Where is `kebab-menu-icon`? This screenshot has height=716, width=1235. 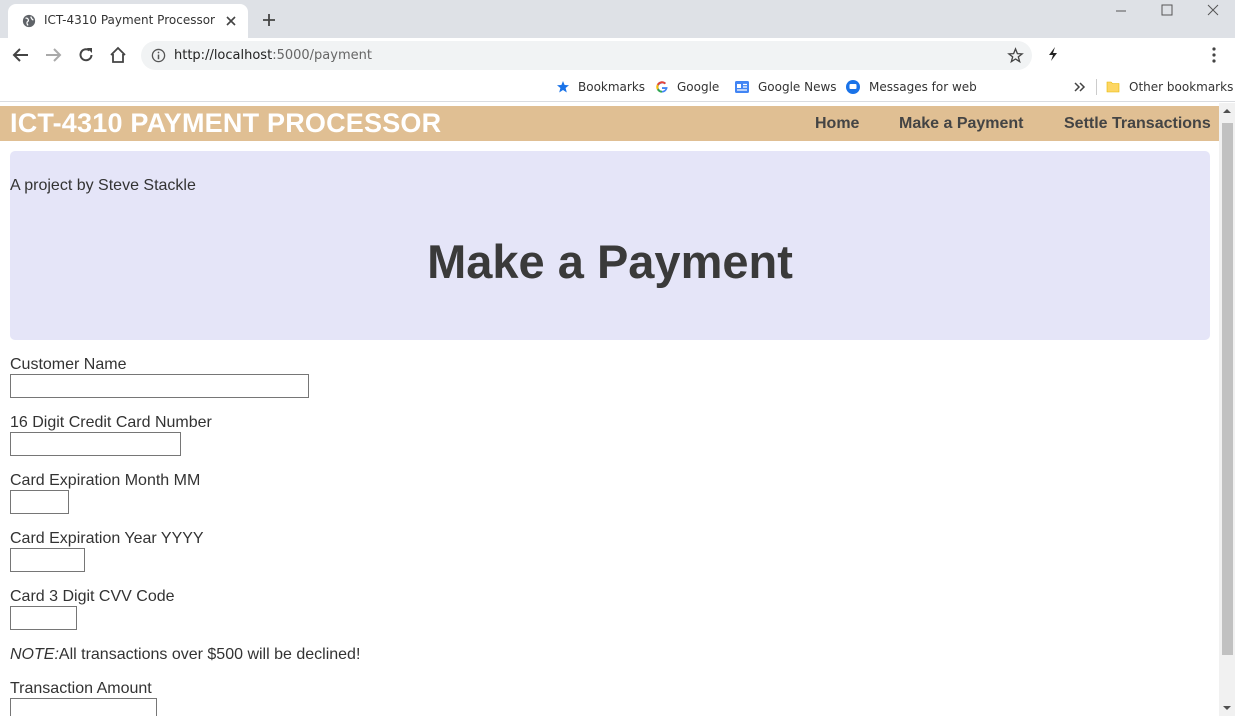 kebab-menu-icon is located at coordinates (1214, 55).